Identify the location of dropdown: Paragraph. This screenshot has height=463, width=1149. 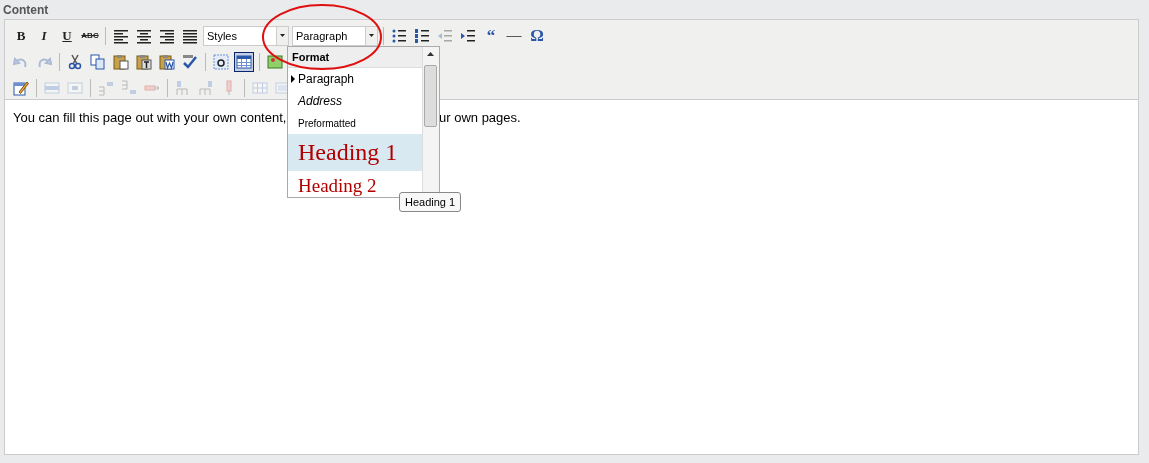
(335, 35).